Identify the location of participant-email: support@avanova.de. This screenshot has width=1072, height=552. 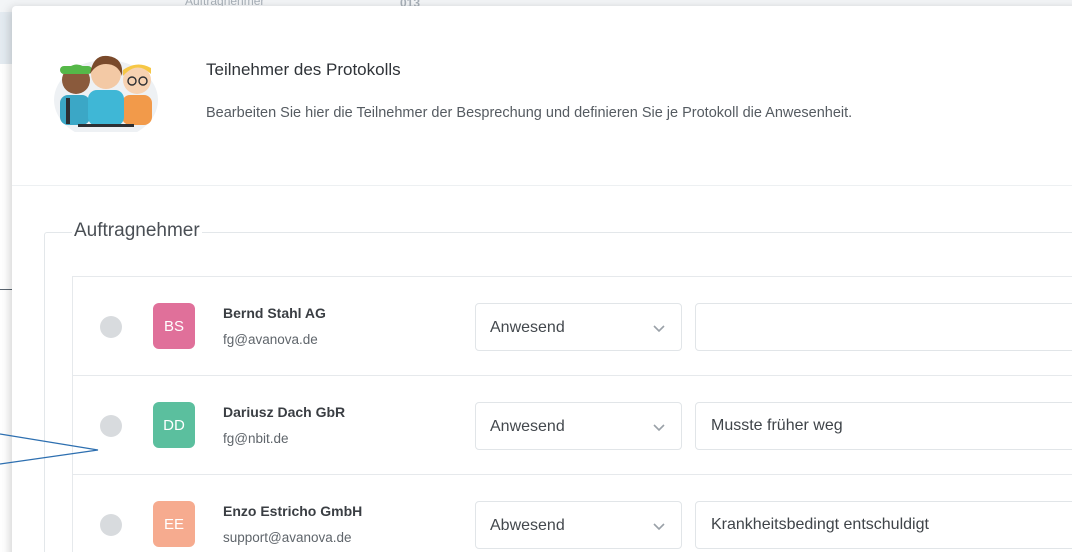
(287, 537).